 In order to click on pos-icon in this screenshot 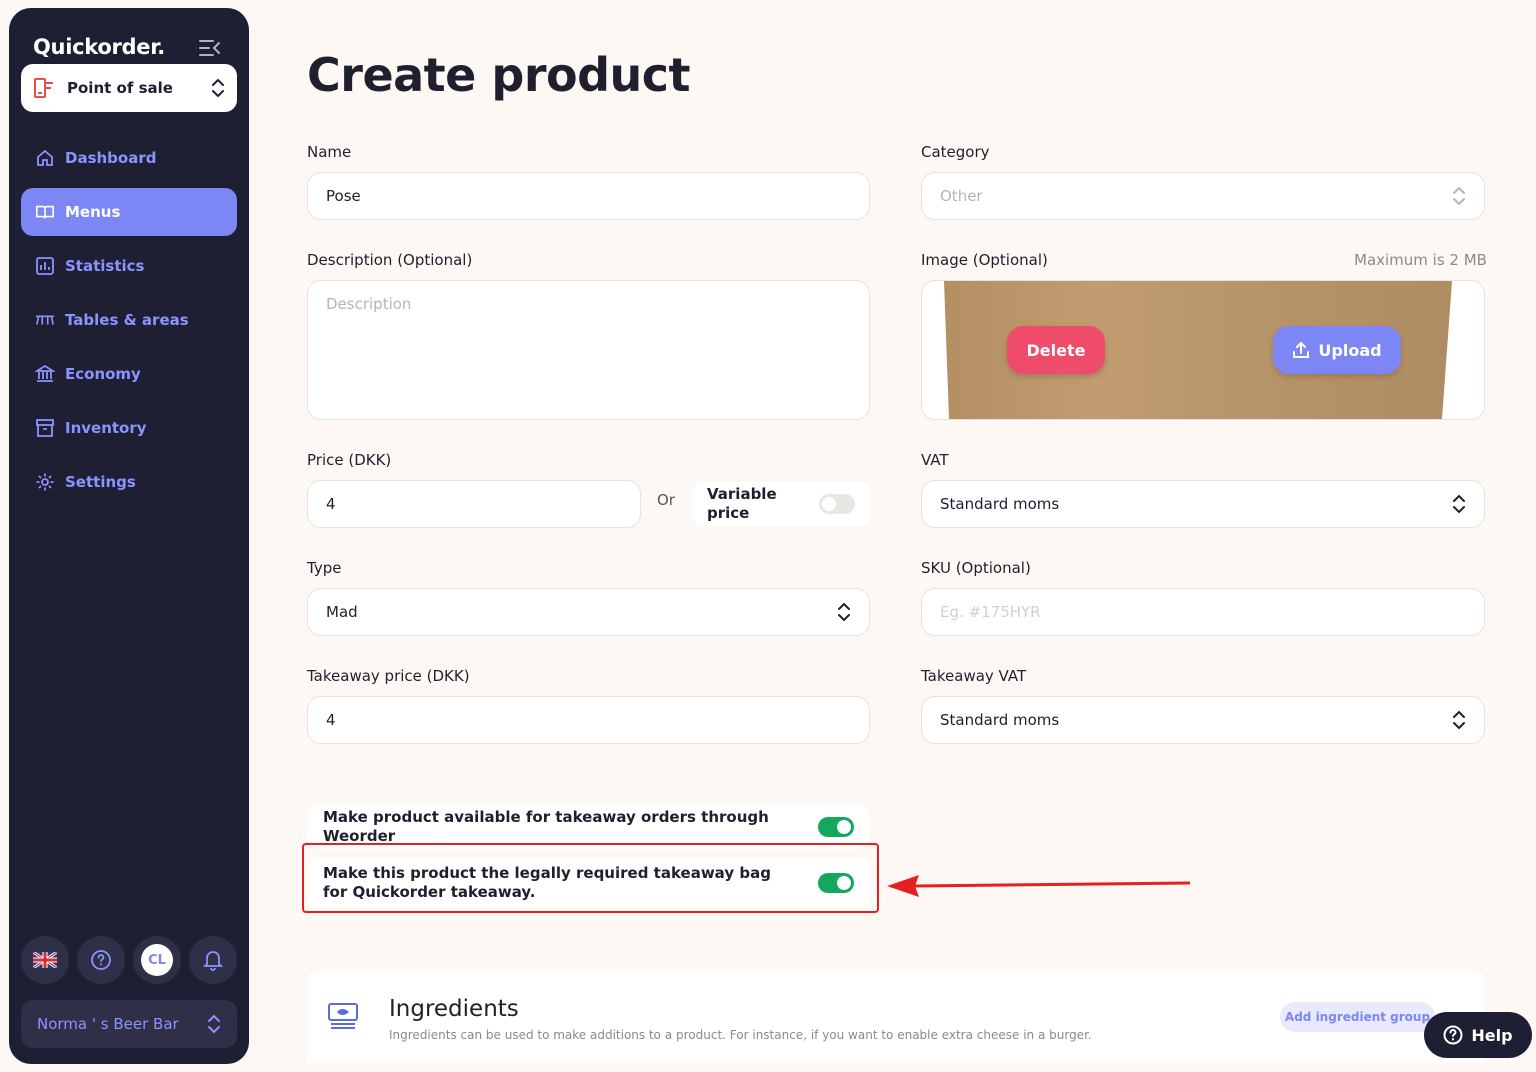, I will do `click(43, 88)`.